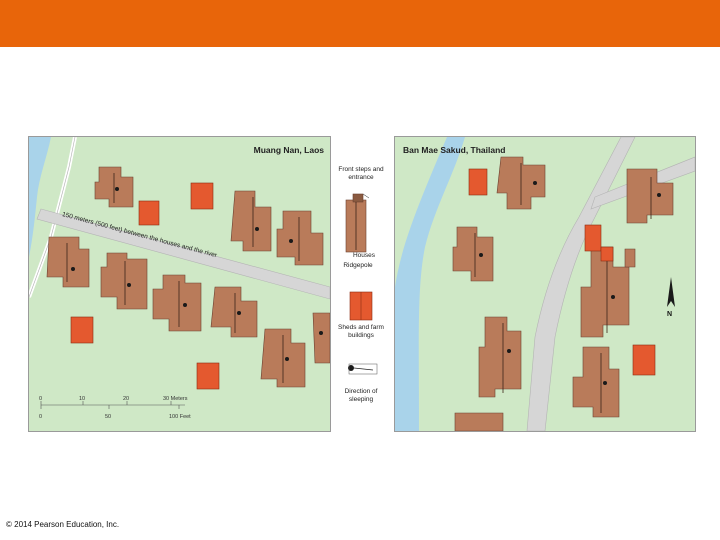 Image resolution: width=720 pixels, height=540 pixels. I want to click on legend-houses-label: Houses, so click(364, 255).